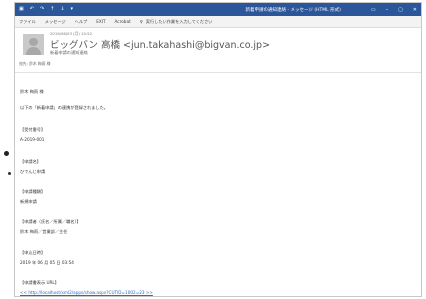  I want to click on restore-icon: ▢, so click(400, 10).